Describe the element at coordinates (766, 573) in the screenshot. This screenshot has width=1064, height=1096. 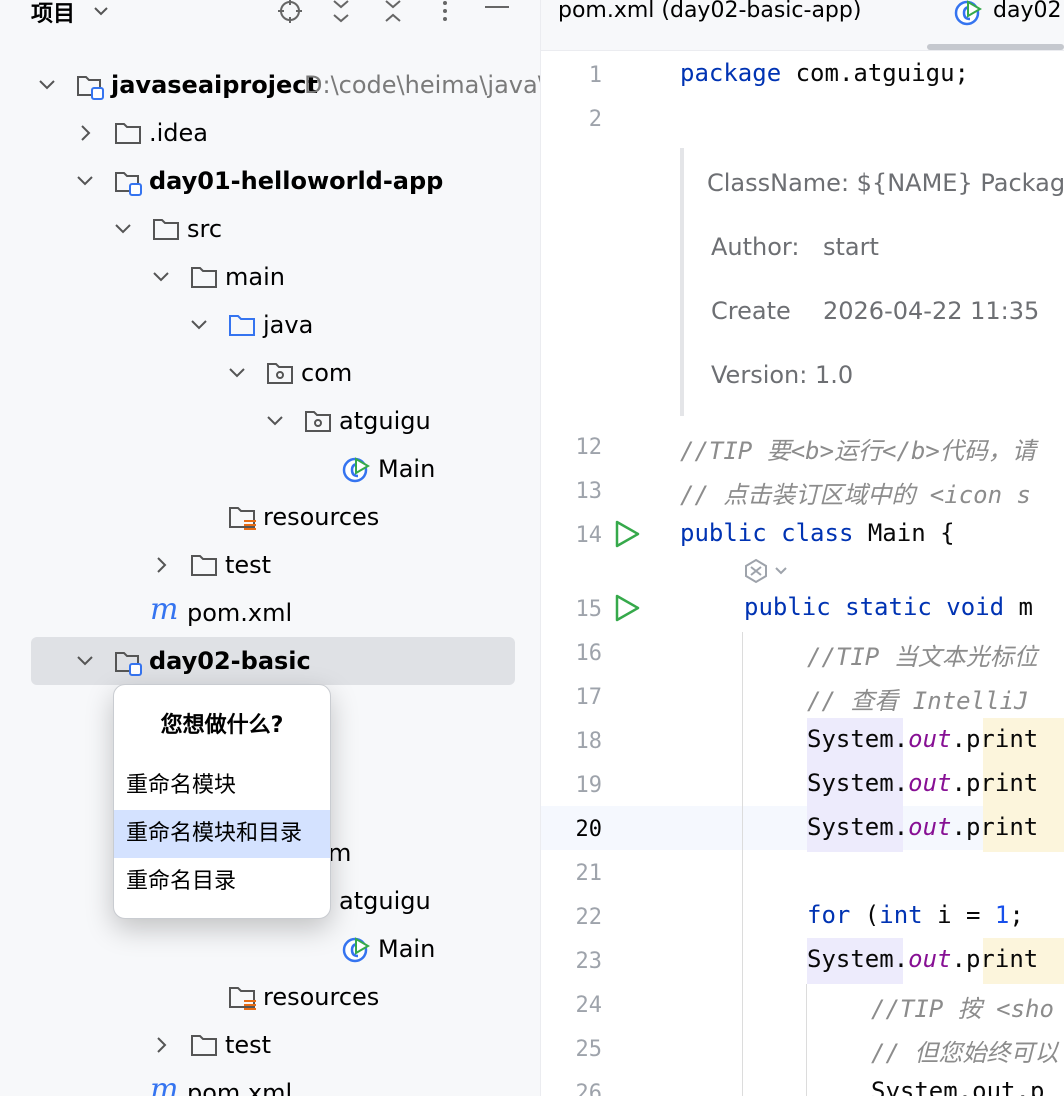
I see `ai-assistant-icon` at that location.